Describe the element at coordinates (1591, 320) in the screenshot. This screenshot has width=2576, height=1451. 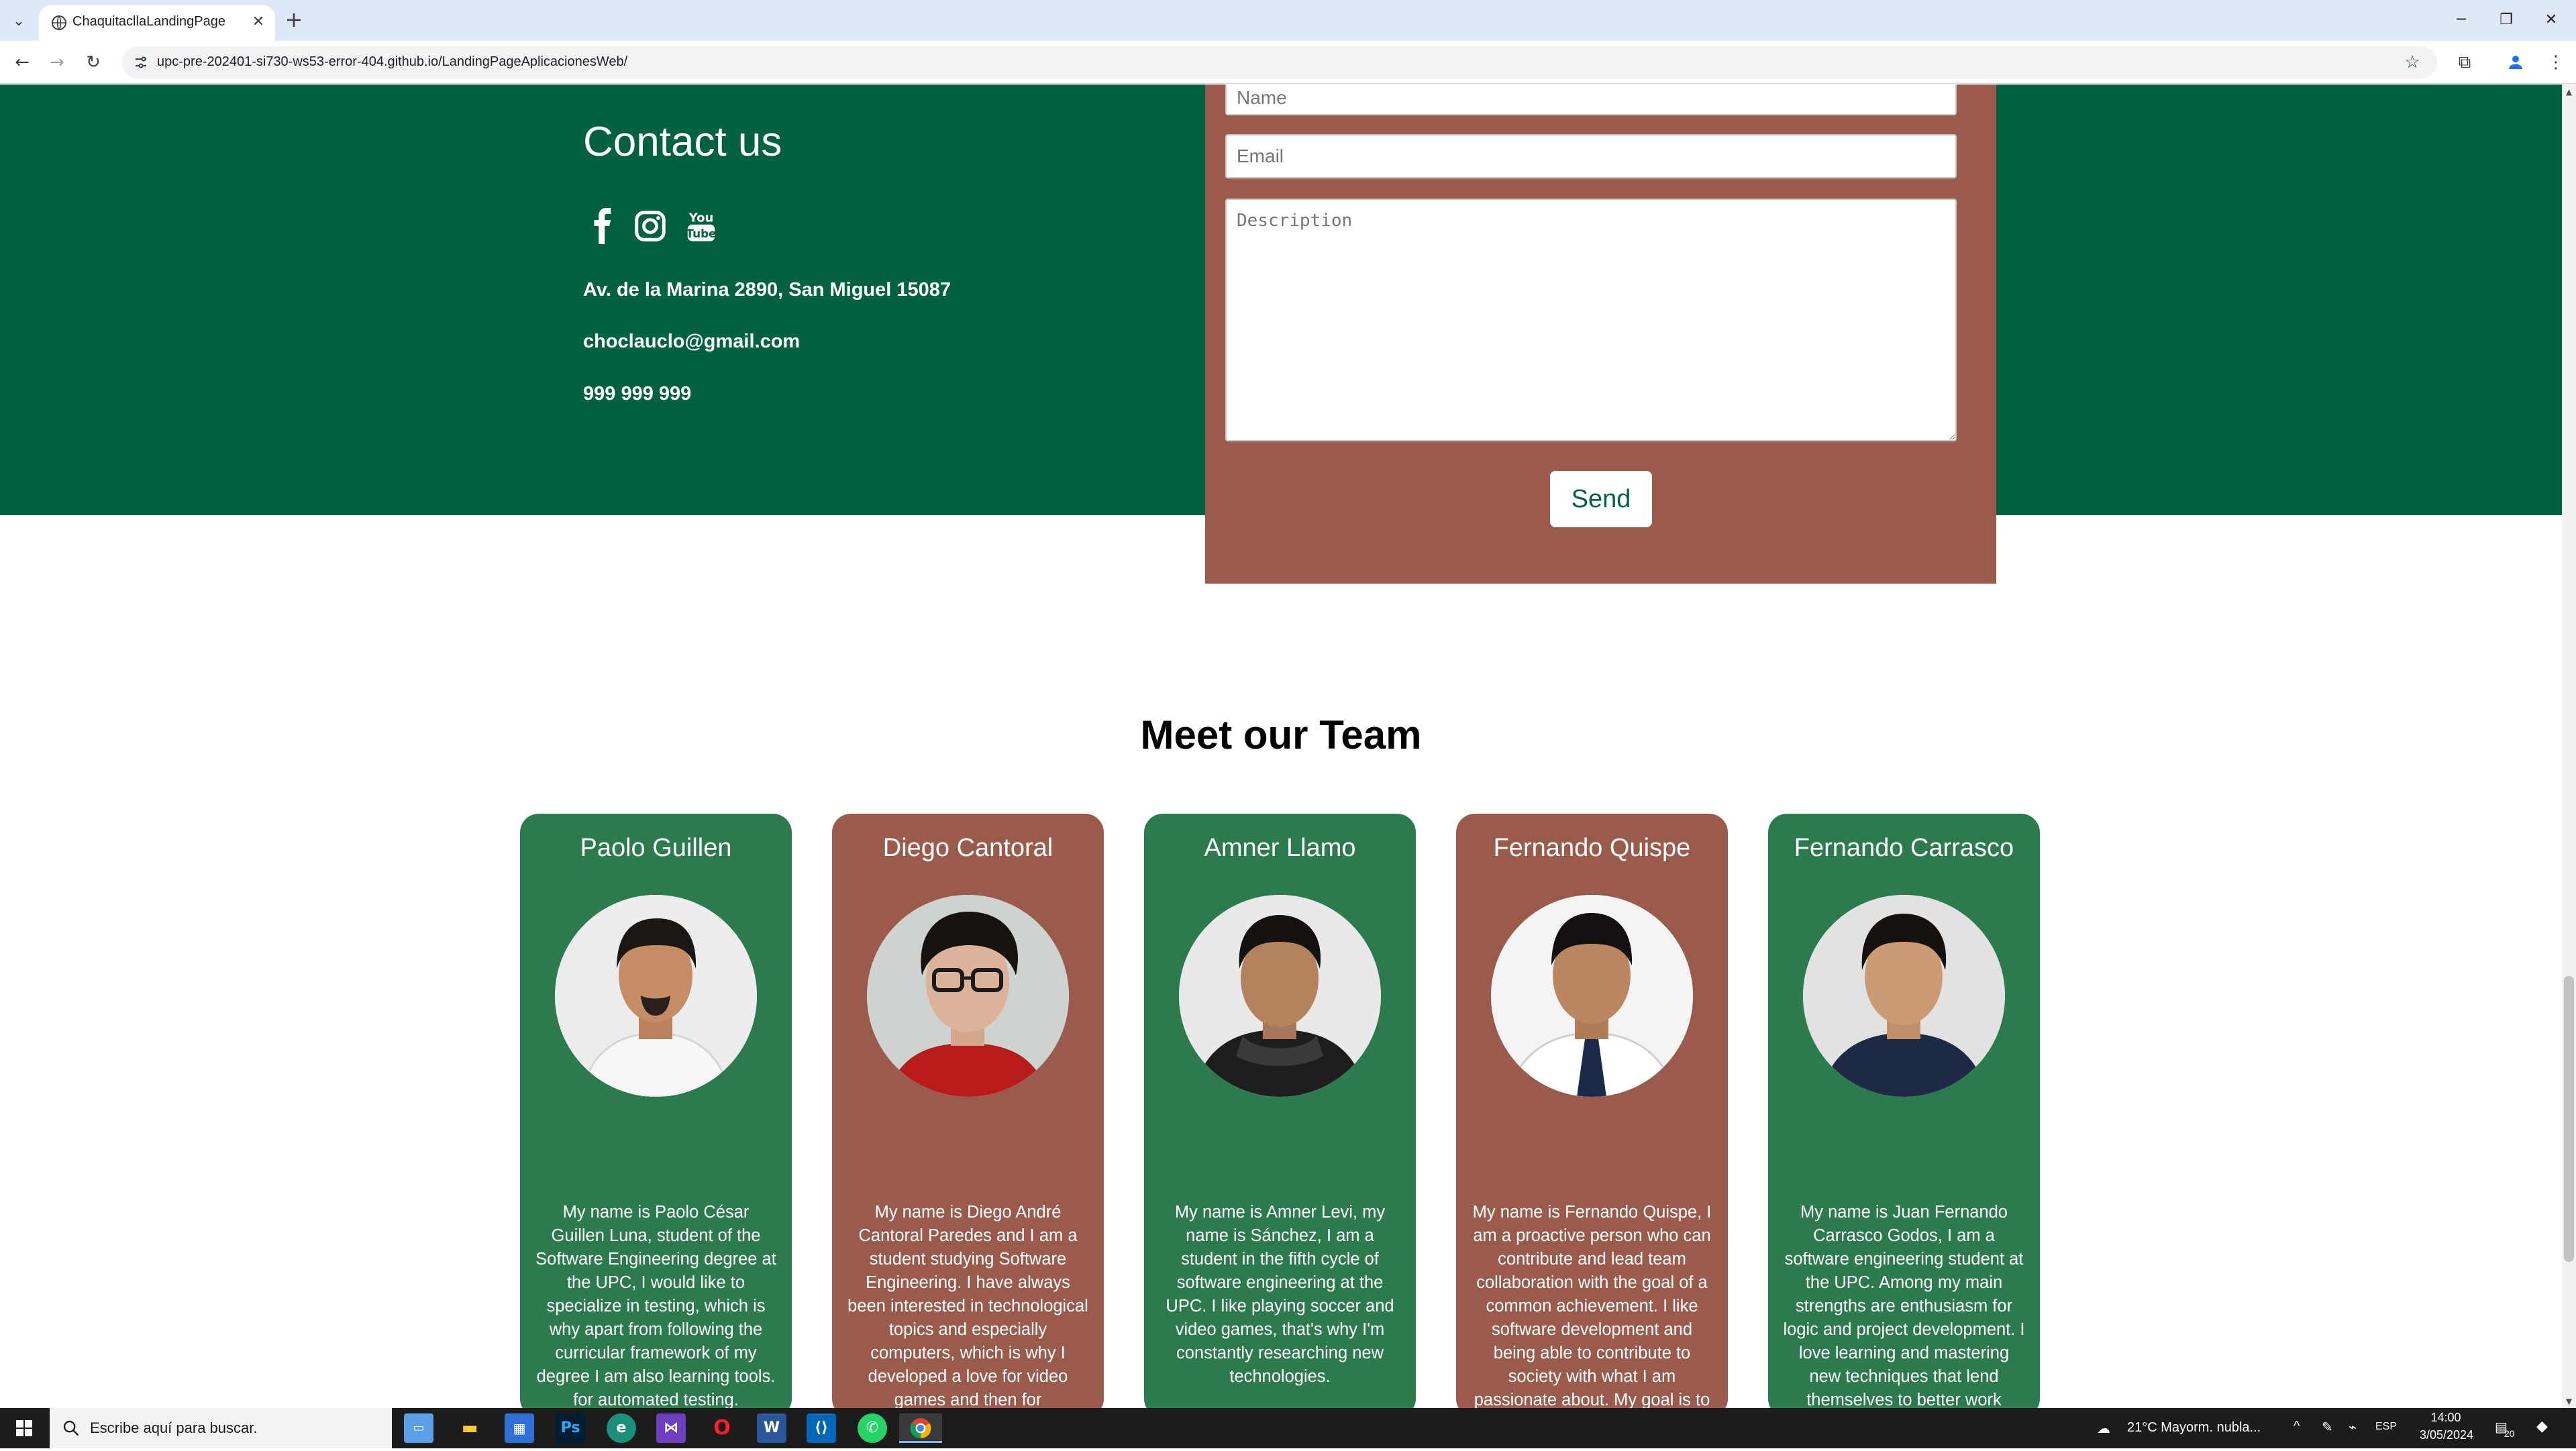
I see `description-field` at that location.